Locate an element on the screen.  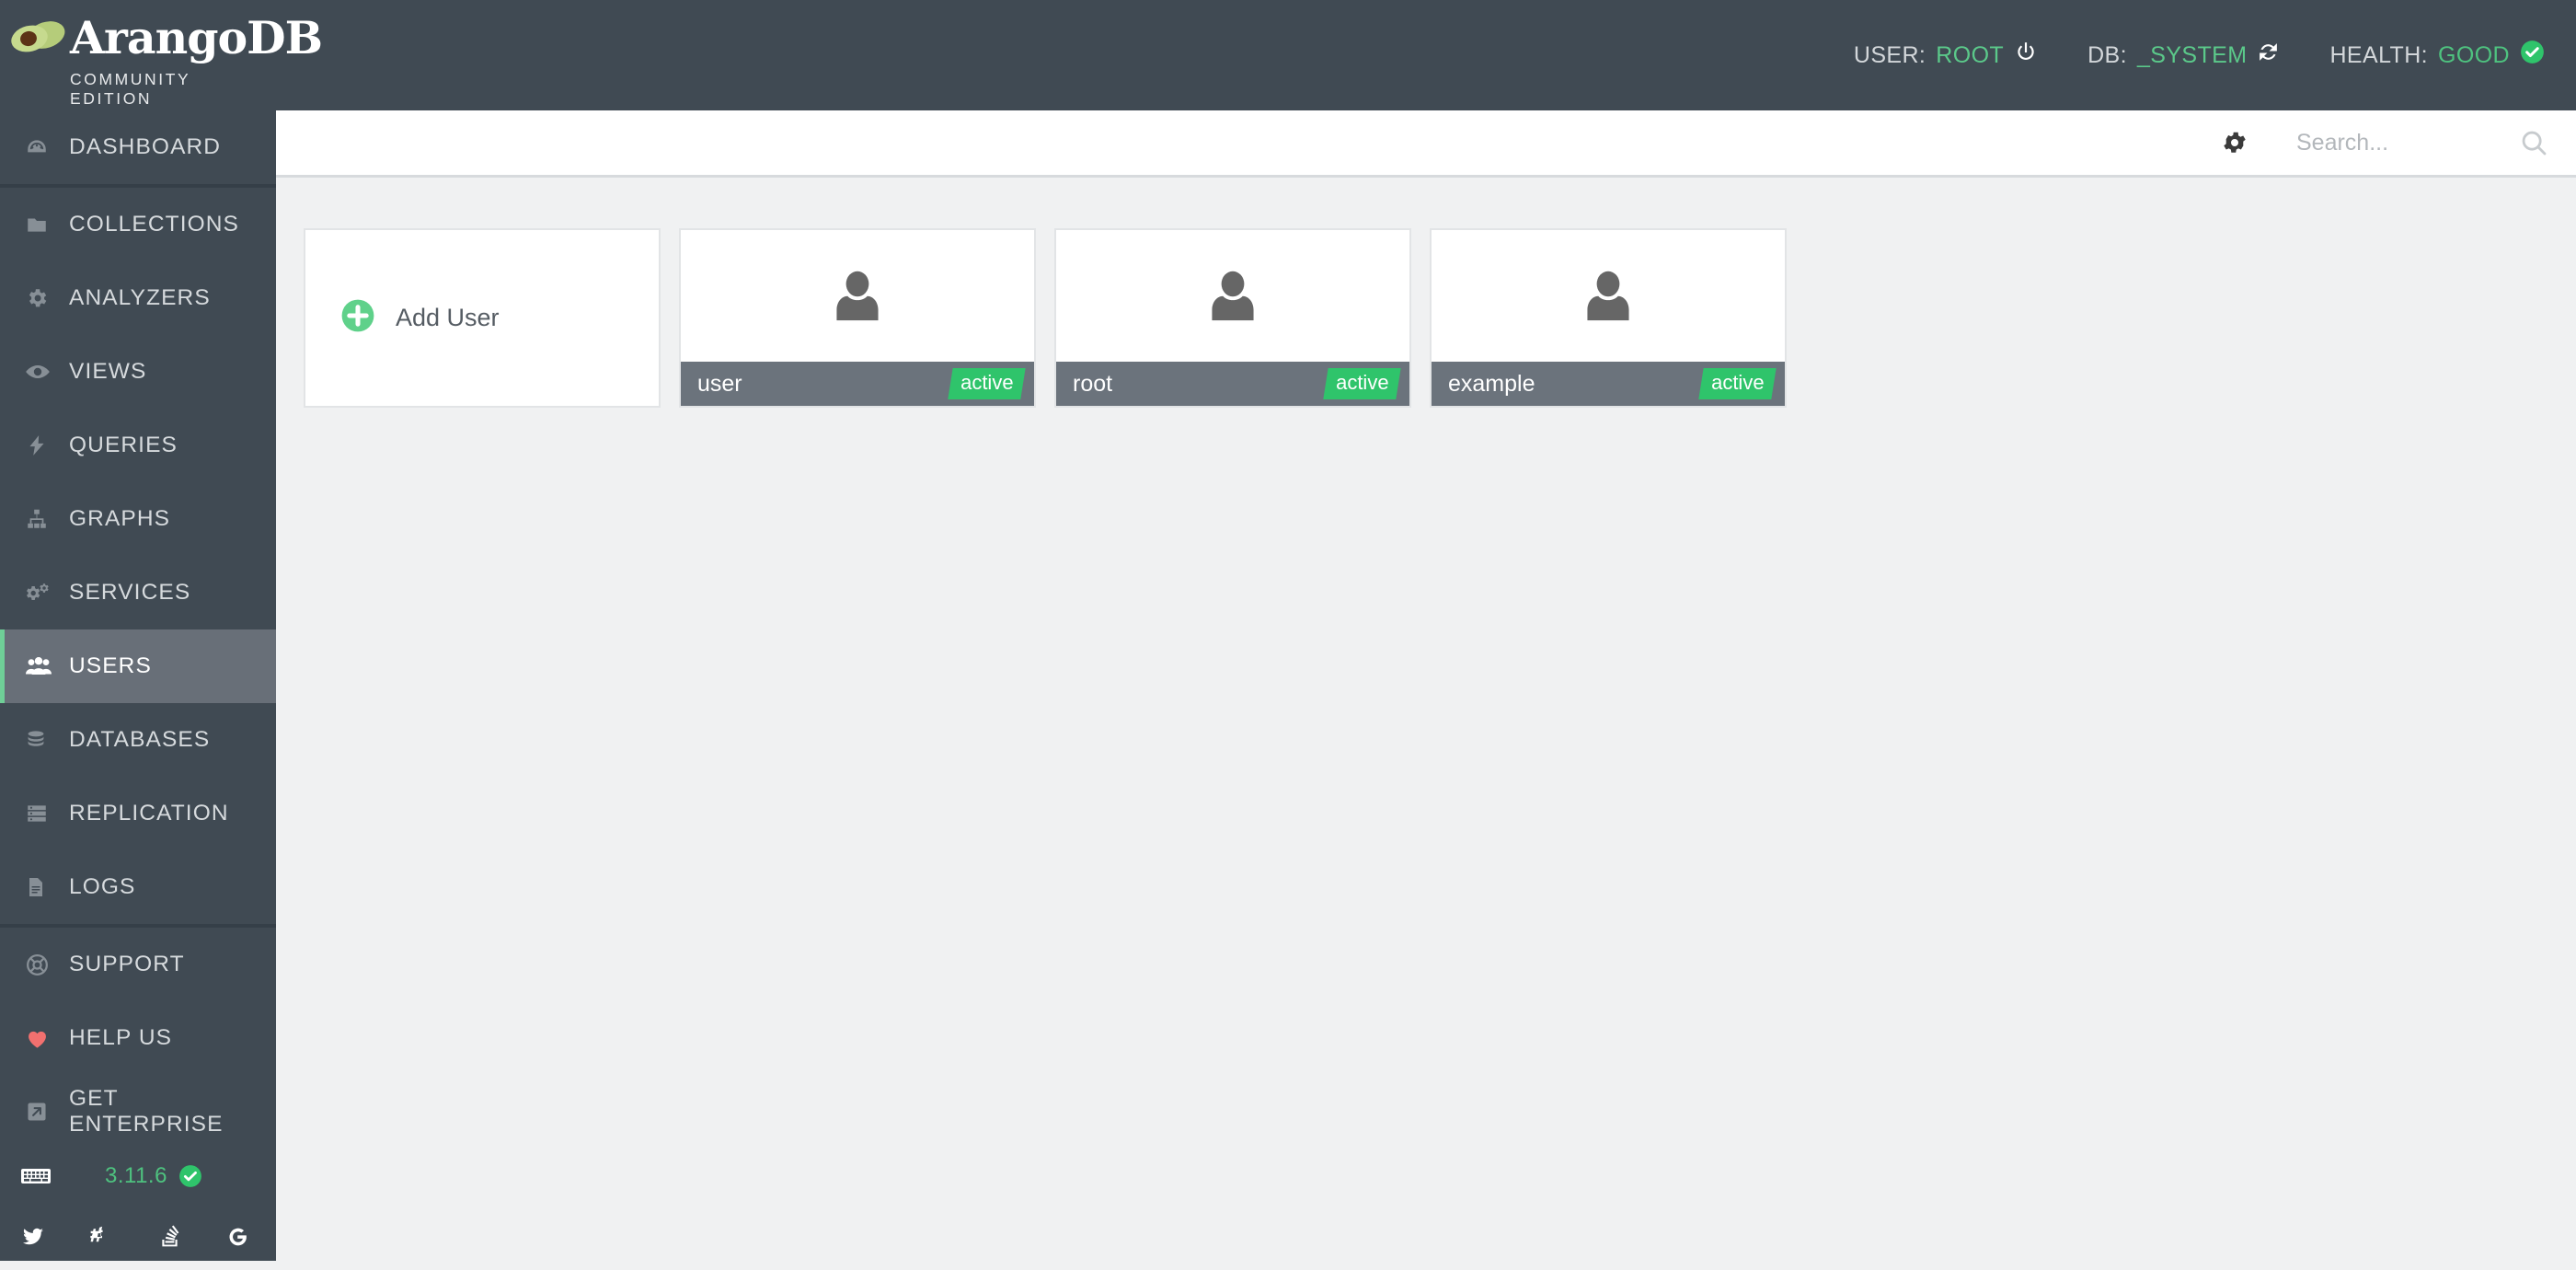
sidebar-item-label: SERVICES is located at coordinates (130, 592).